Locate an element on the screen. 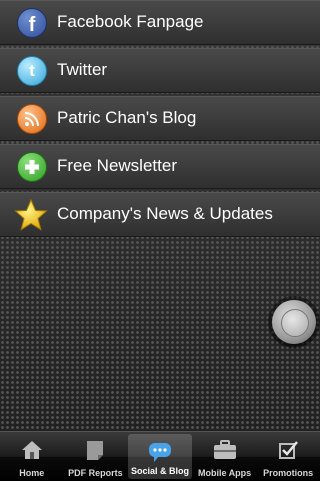 The height and width of the screenshot is (481, 320). tab-mobile-apps: Mobile Apps is located at coordinates (225, 456).